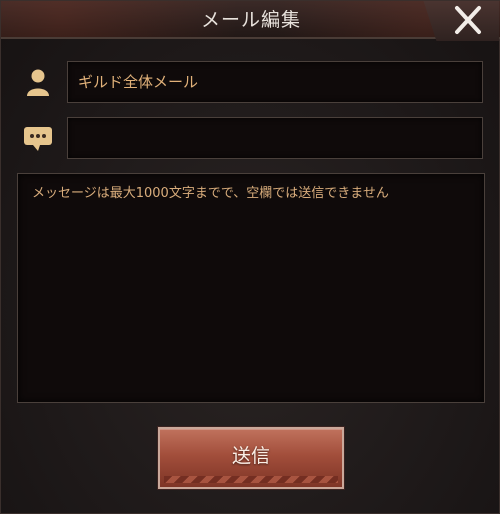 The image size is (500, 514). Describe the element at coordinates (210, 193) in the screenshot. I see `message-placeholder: メッセージは最大1000文字までで、空欄では送信できません` at that location.